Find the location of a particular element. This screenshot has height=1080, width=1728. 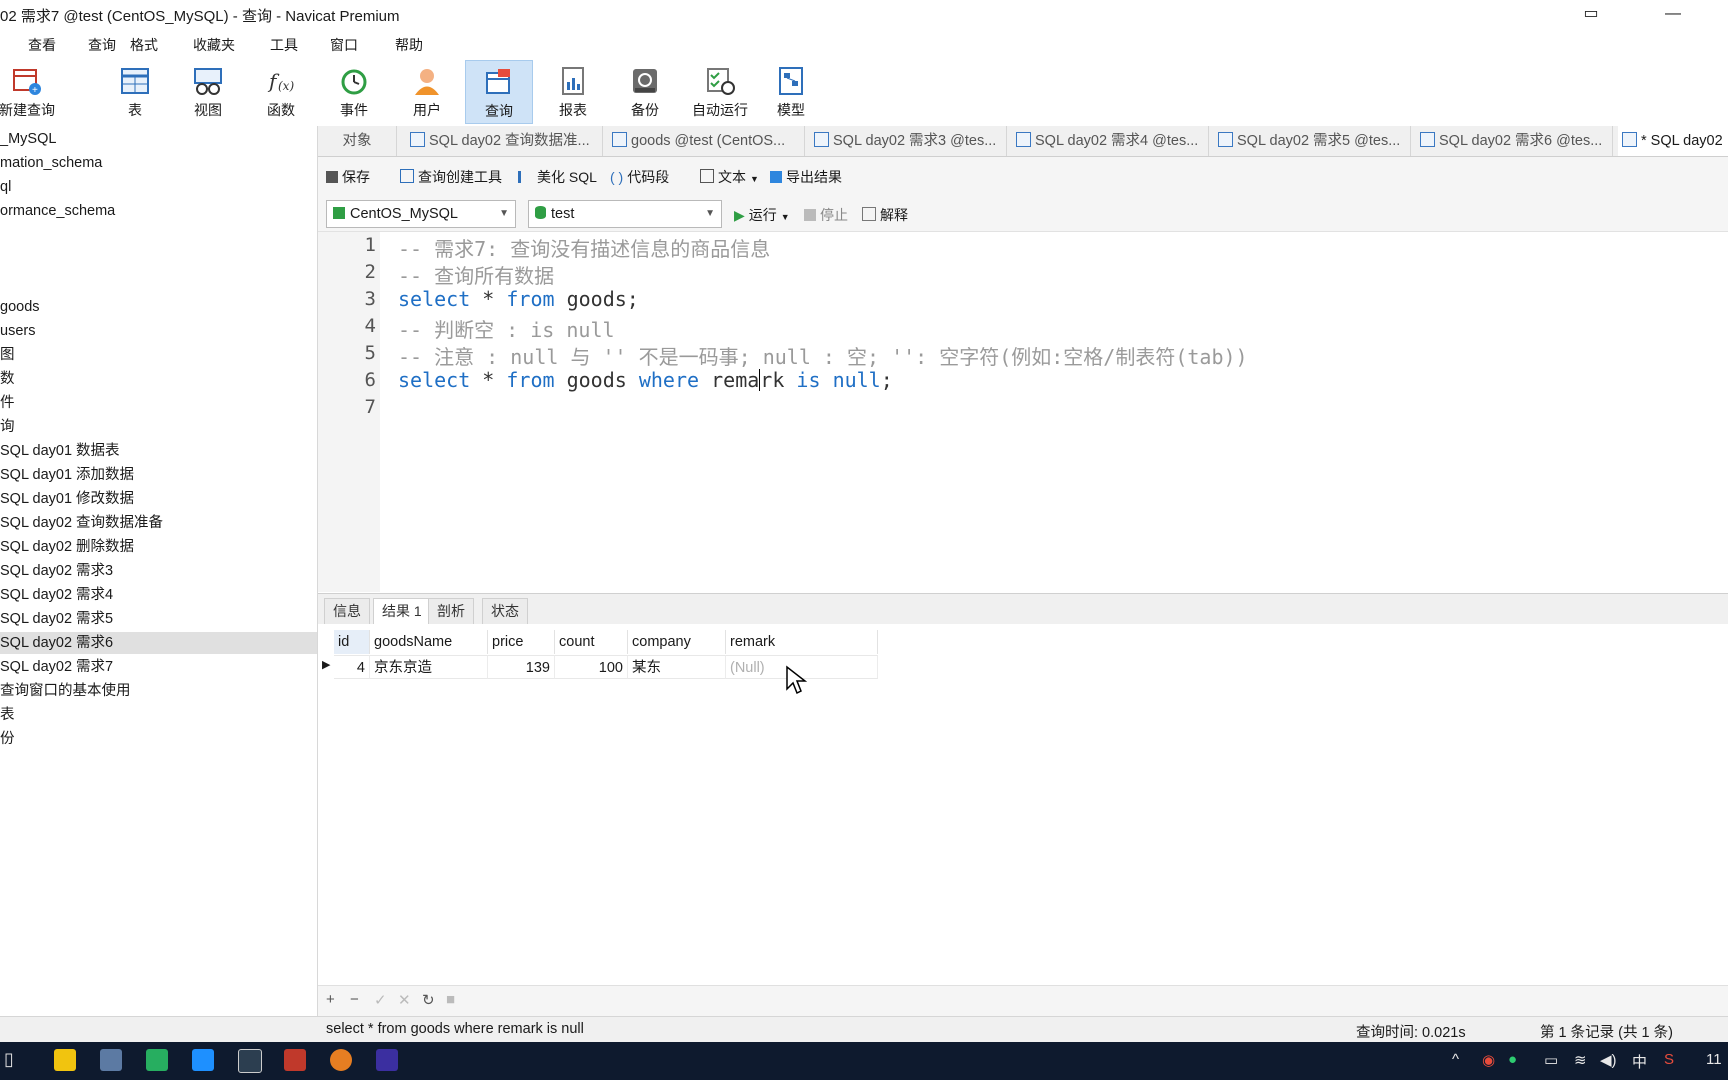

column-header-remark: remark is located at coordinates (802, 642).